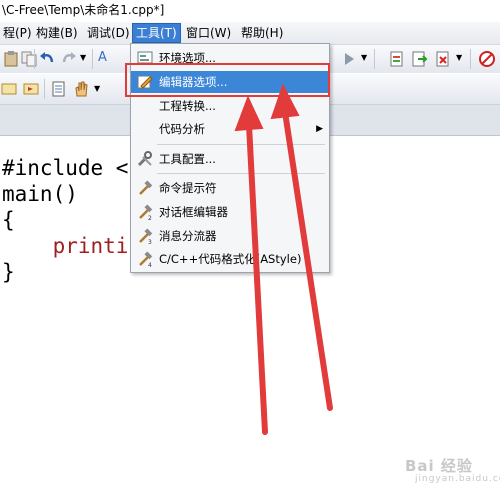 Image resolution: width=500 pixels, height=497 pixels. I want to click on menu-item-label: 命令提示符, so click(188, 188).